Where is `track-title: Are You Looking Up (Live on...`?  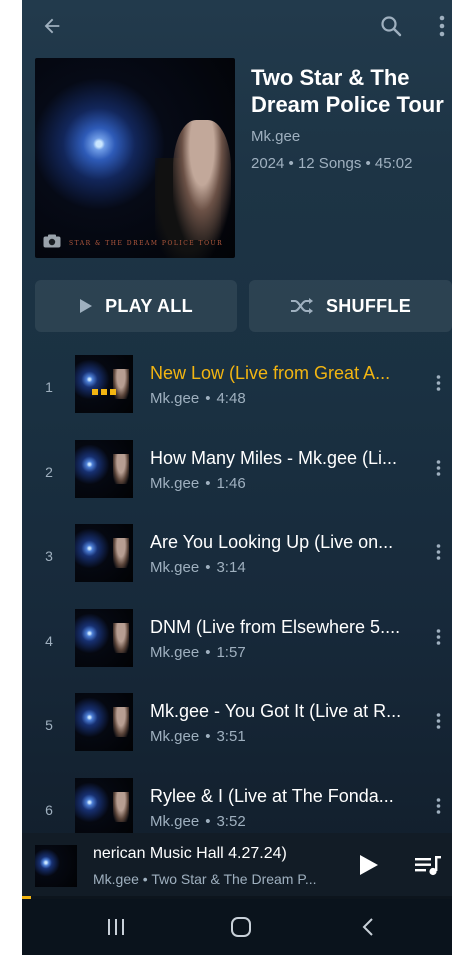 track-title: Are You Looking Up (Live on... is located at coordinates (272, 542).